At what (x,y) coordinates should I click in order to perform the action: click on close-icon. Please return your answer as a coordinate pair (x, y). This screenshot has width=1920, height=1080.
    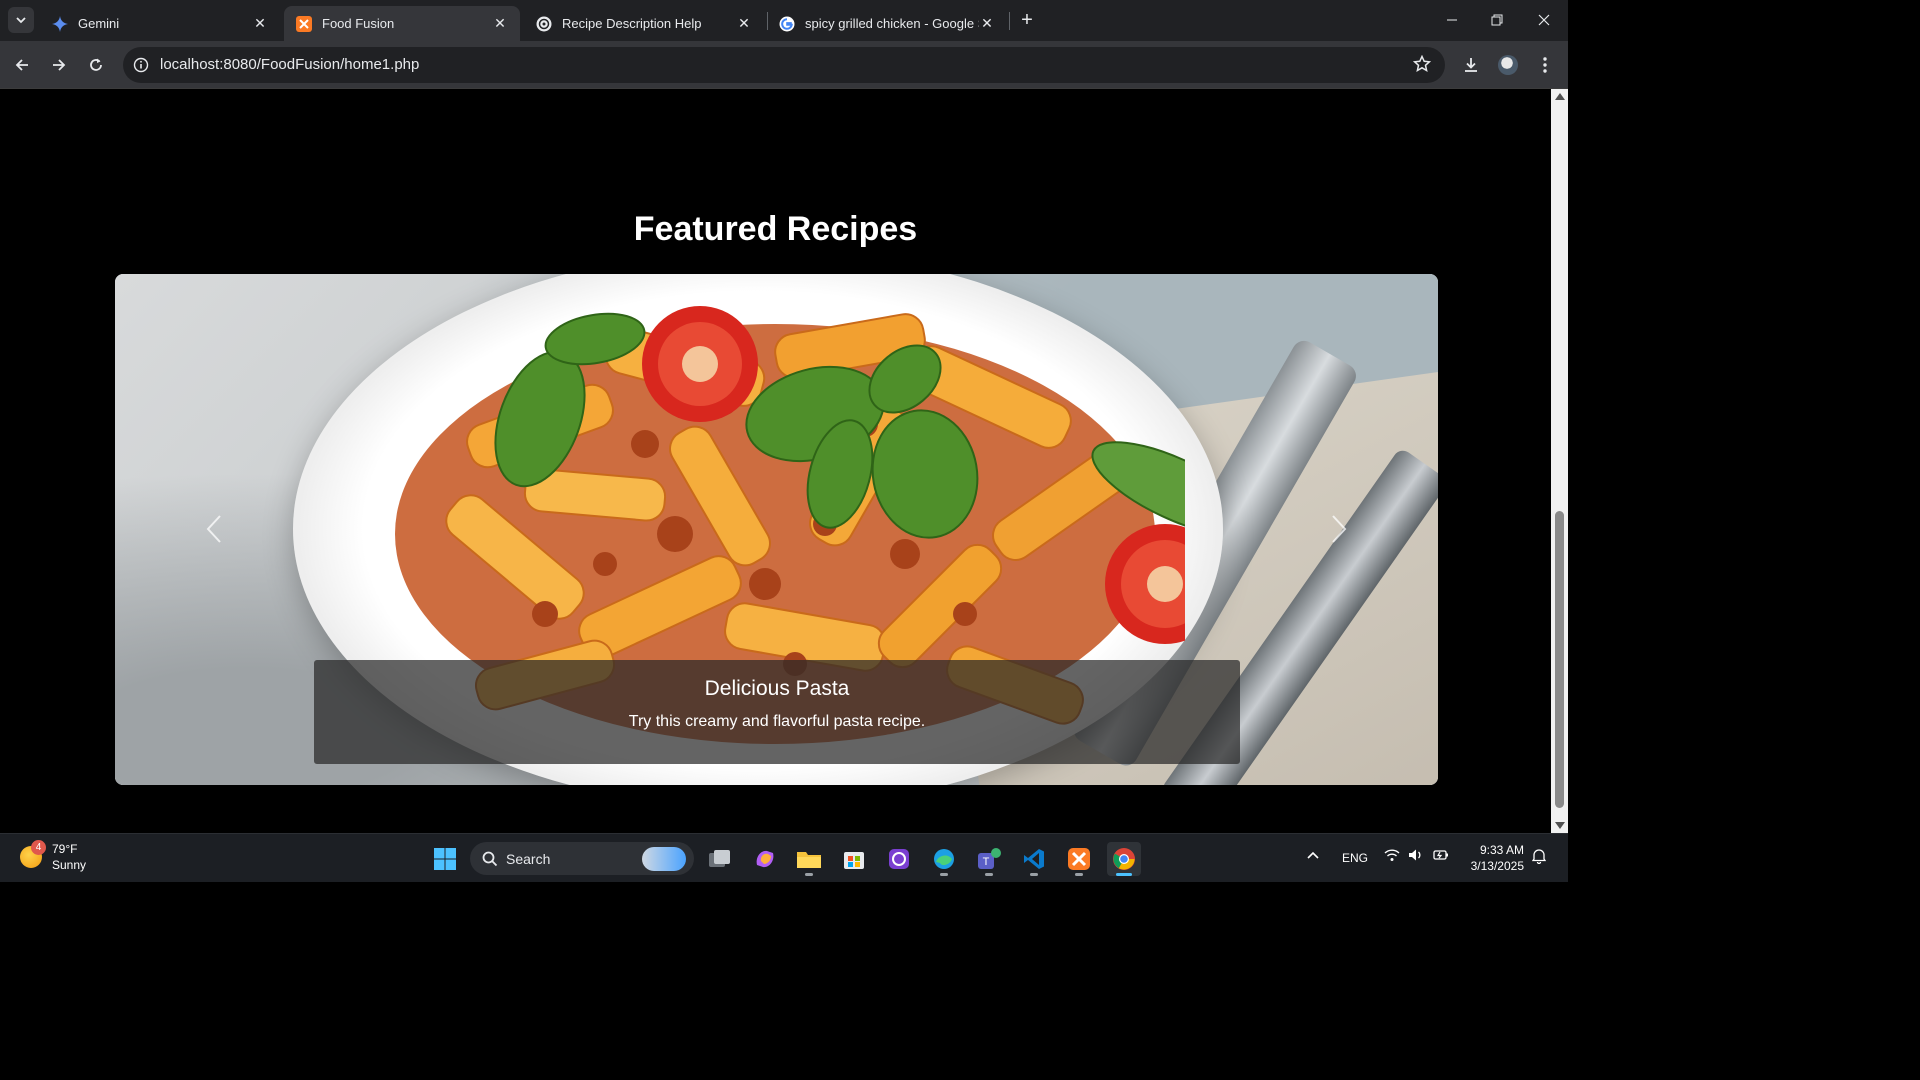
    Looking at the image, I should click on (1544, 20).